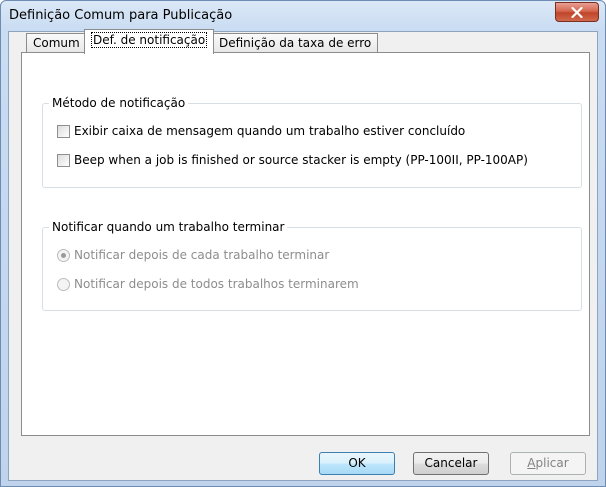 This screenshot has width=606, height=487. Describe the element at coordinates (303, 16) in the screenshot. I see `title-bar: Definição Comum para Publicação` at that location.